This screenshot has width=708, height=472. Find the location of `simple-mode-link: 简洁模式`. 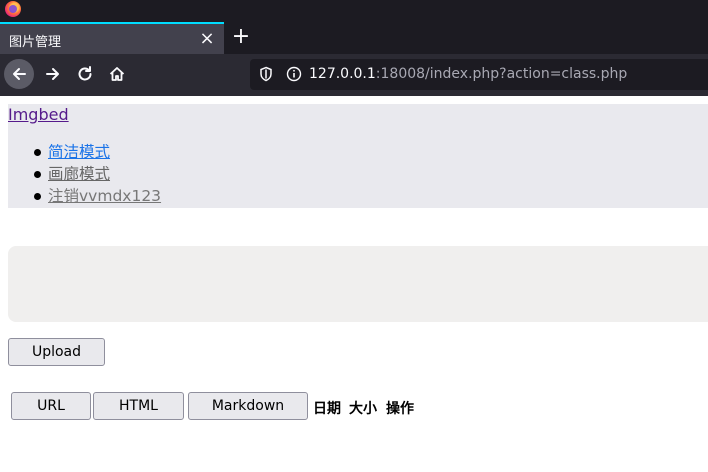

simple-mode-link: 简洁模式 is located at coordinates (79, 152).